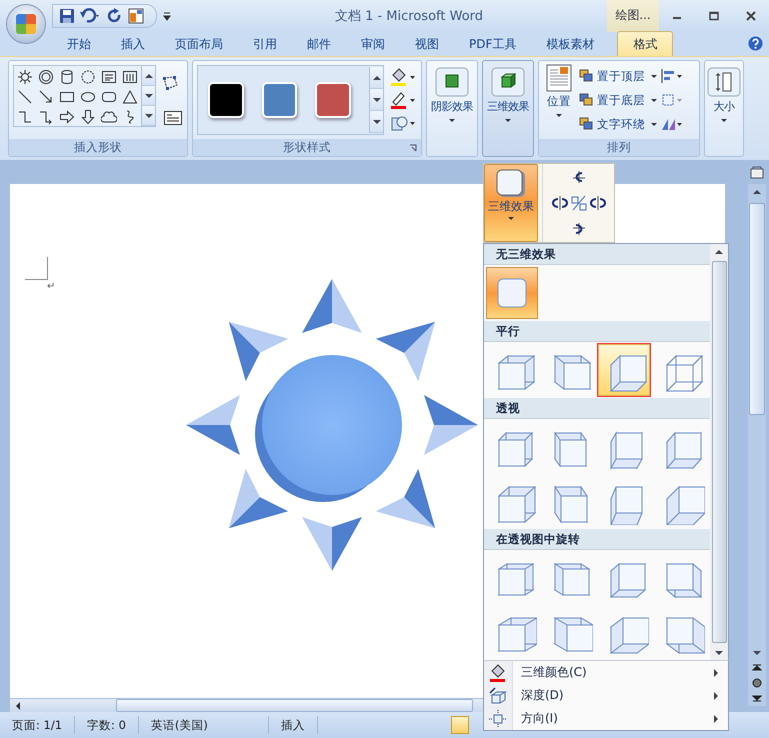  Describe the element at coordinates (98, 147) in the screenshot. I see `group-label: 插入形状` at that location.